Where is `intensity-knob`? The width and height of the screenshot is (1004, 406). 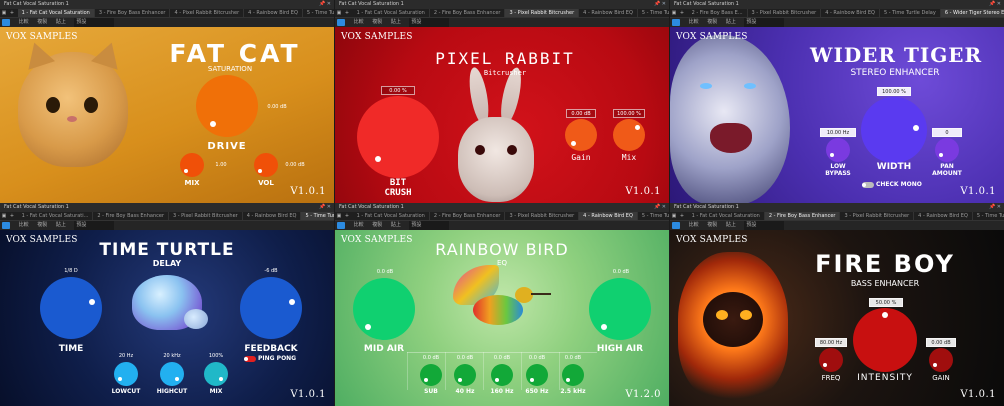
intensity-knob is located at coordinates (885, 340).